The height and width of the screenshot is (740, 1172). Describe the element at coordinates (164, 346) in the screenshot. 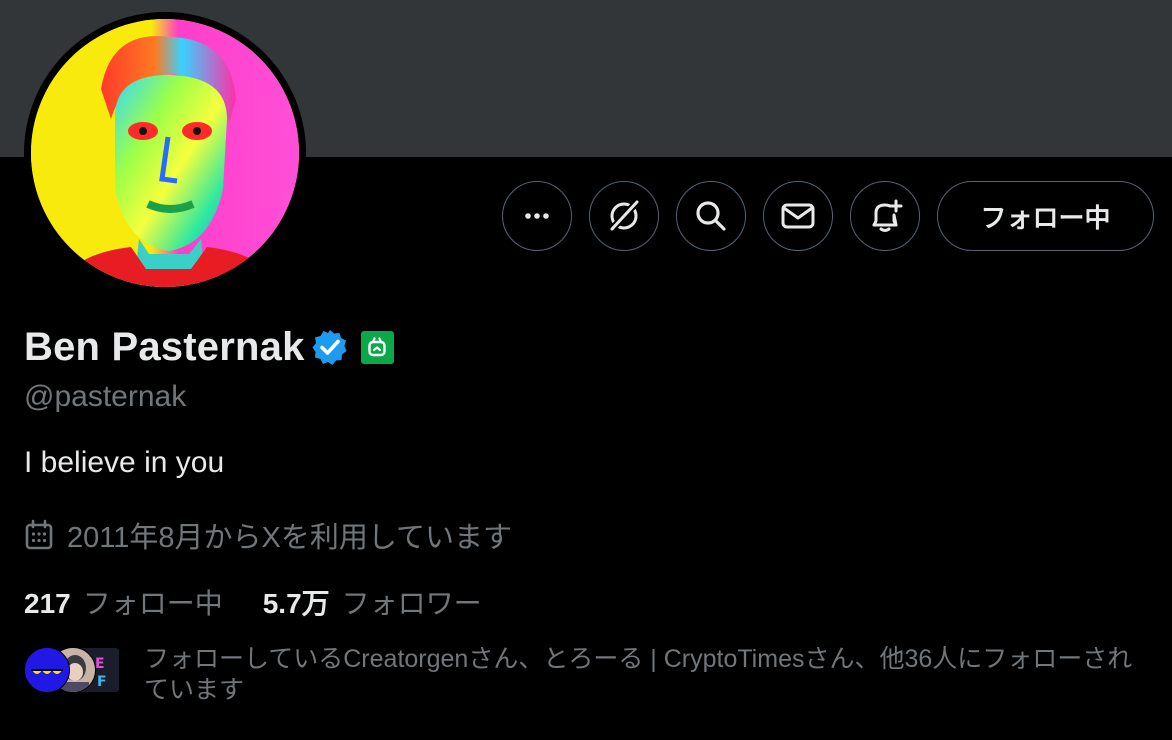

I see `display-name: Ben Pasternak` at that location.